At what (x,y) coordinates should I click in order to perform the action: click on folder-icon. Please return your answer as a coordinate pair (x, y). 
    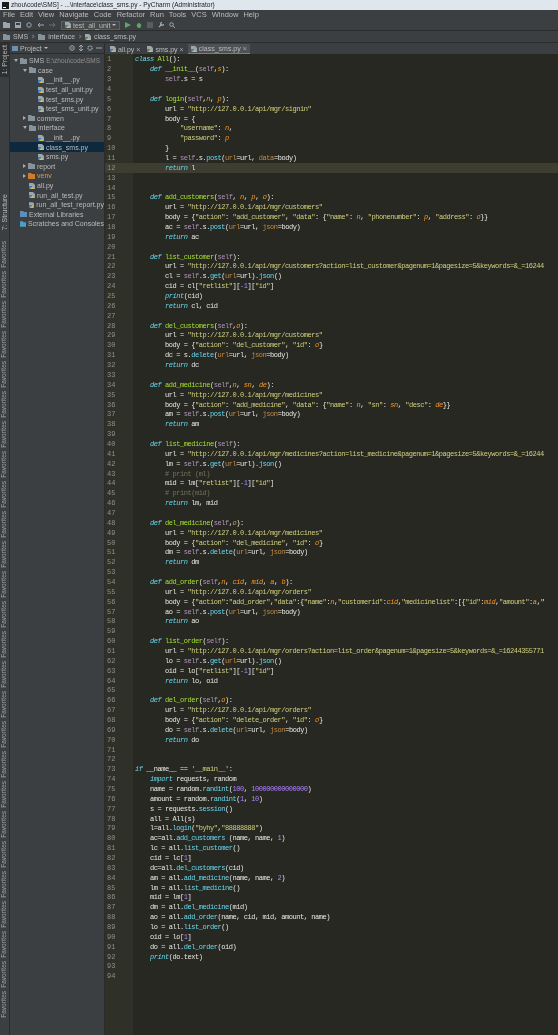
    Looking at the image, I should click on (42, 36).